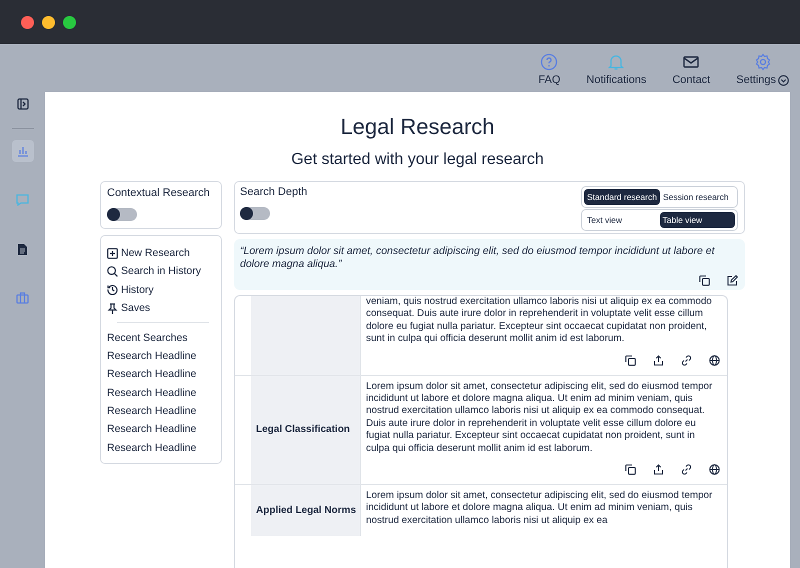  I want to click on edit-icon, so click(732, 280).